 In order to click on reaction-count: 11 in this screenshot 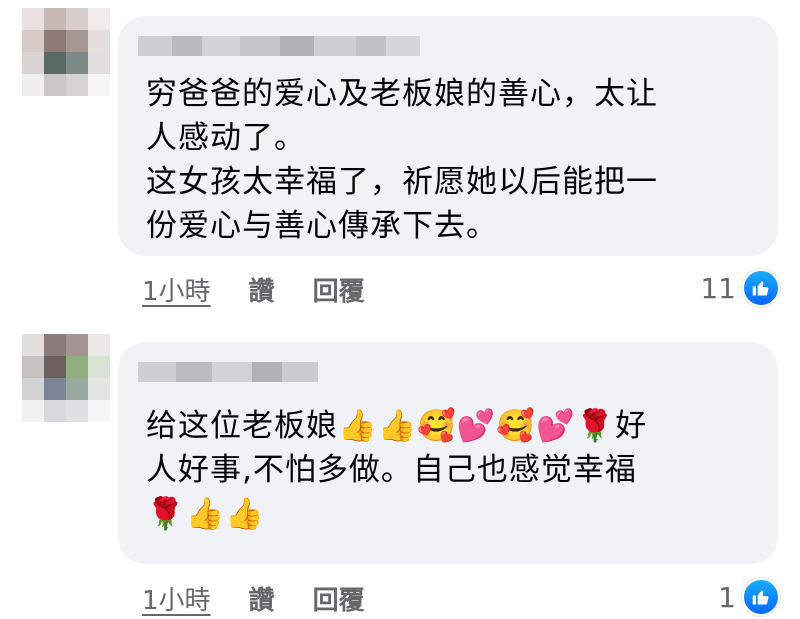, I will do `click(718, 288)`.